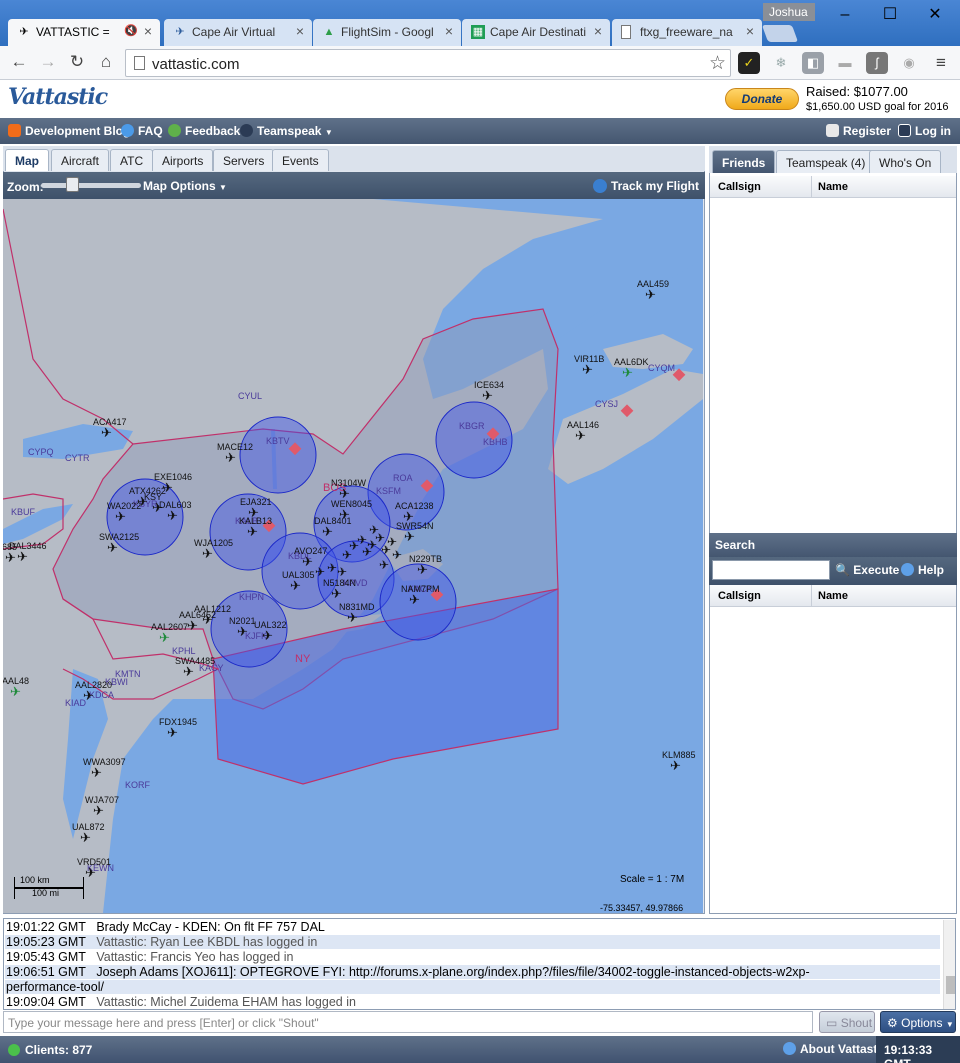 The width and height of the screenshot is (960, 1063). I want to click on dev-blog-link: Development Blog, so click(69, 131).